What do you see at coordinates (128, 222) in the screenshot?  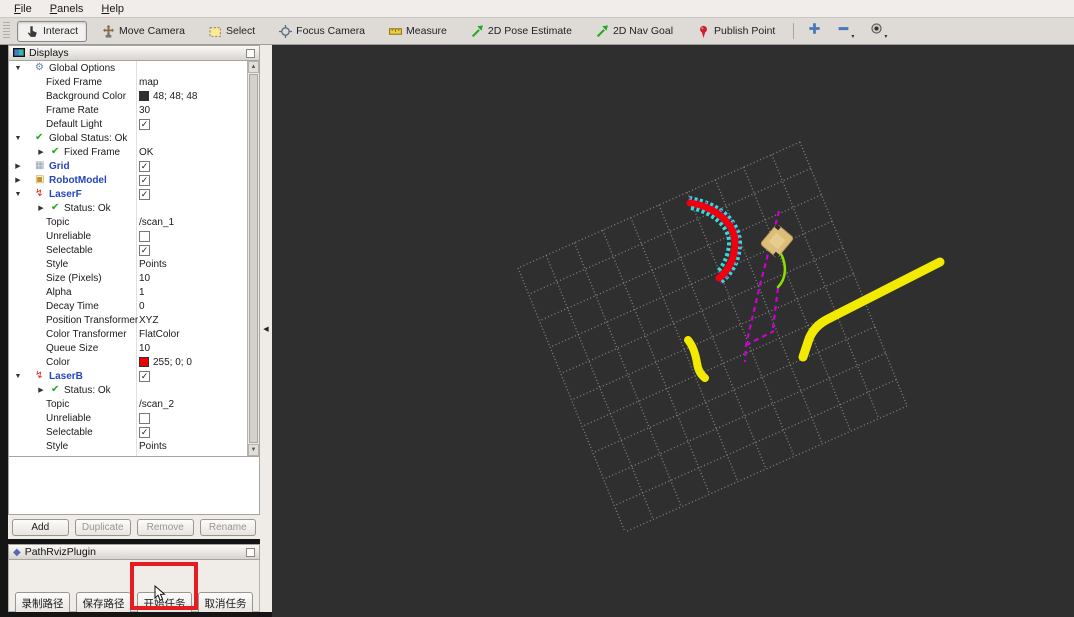 I see `tree-row: Topic/scan_1` at bounding box center [128, 222].